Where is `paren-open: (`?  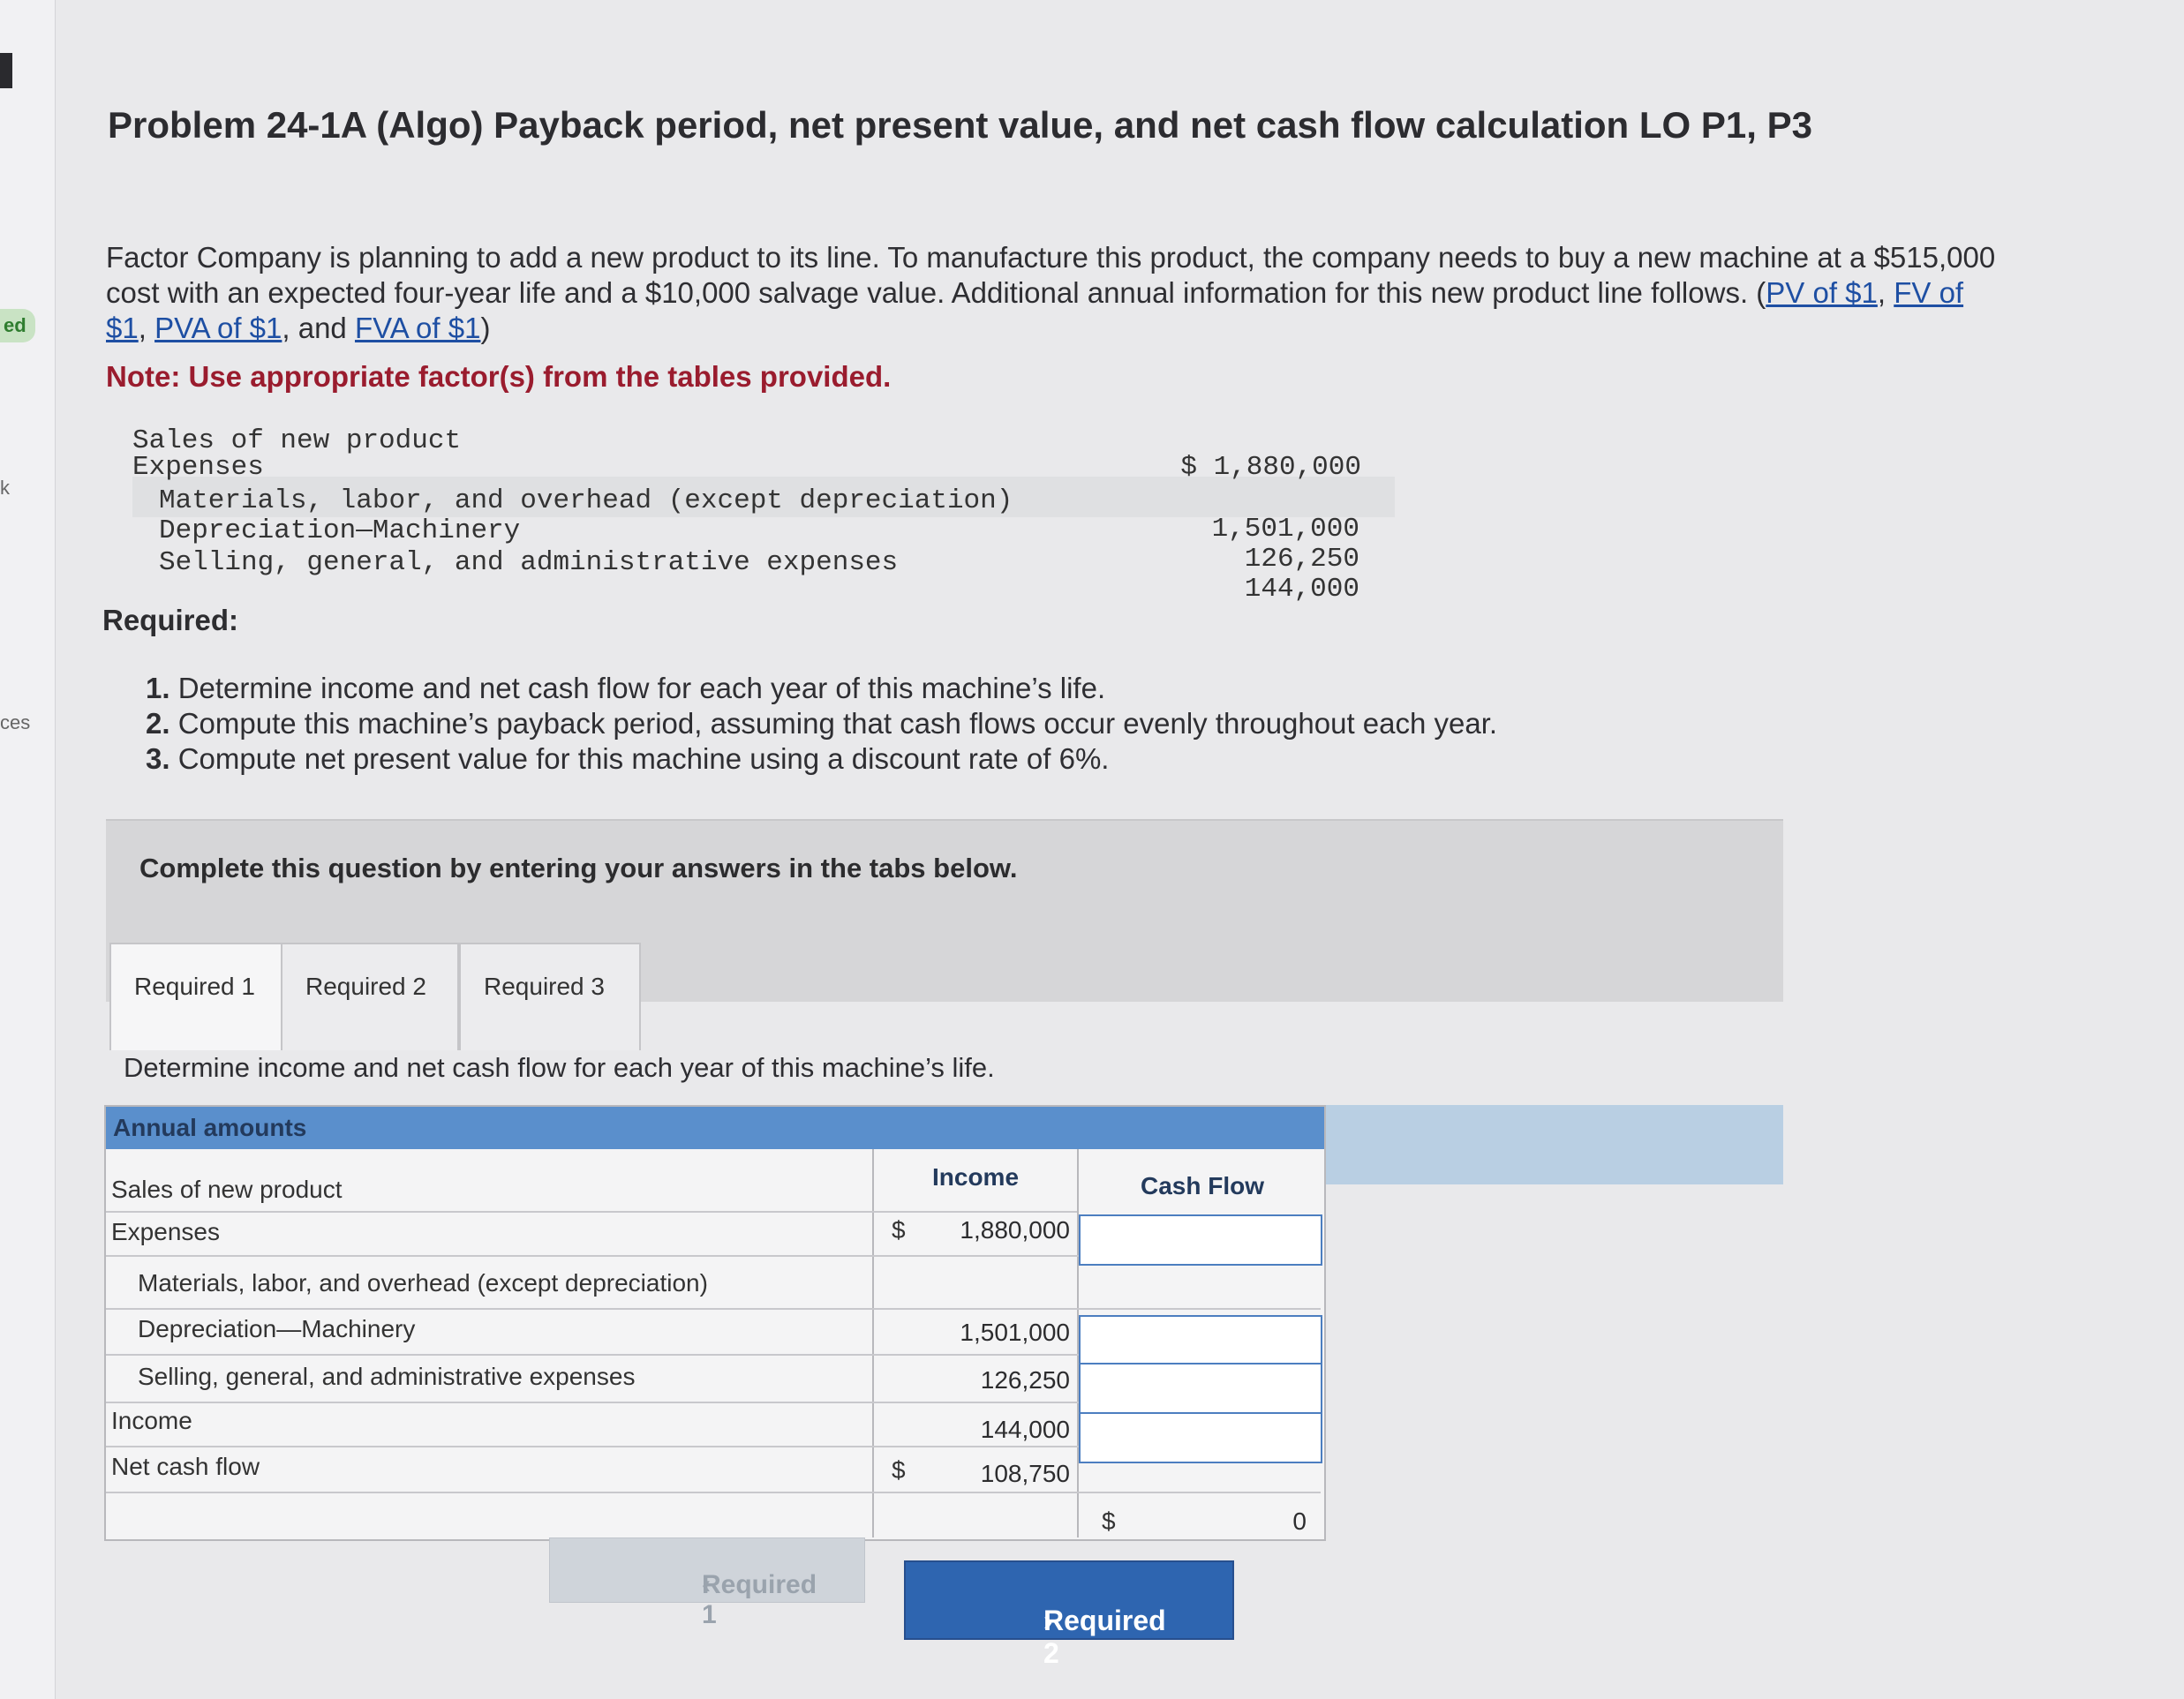 paren-open: ( is located at coordinates (1761, 292).